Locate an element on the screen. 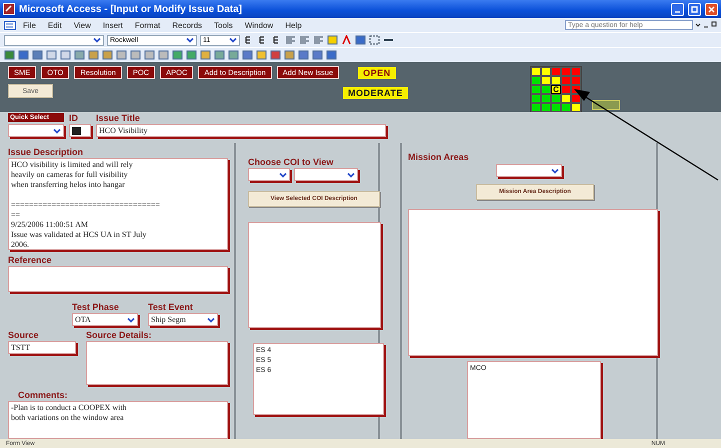 The width and height of the screenshot is (721, 448). comments-field: -Plan is to conduct a COOPEX with both variations on the window area is located at coordinates (118, 420).